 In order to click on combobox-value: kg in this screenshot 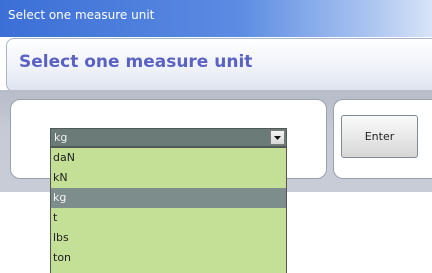, I will do `click(61, 137)`.